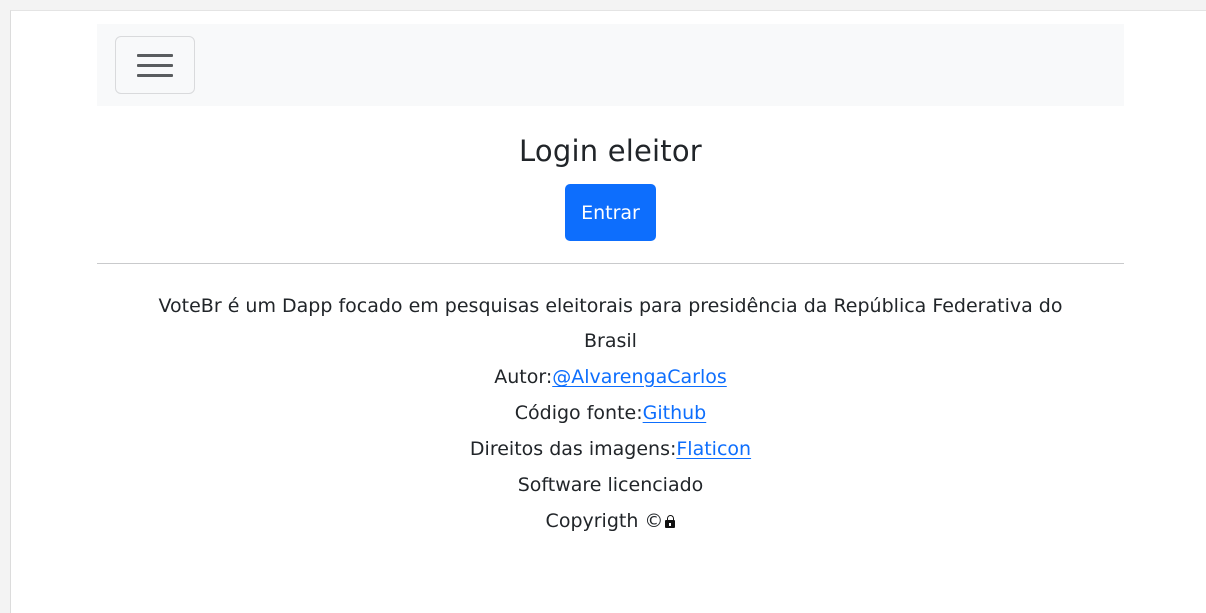 Image resolution: width=1206 pixels, height=613 pixels. I want to click on hamburger-menu-icon, so click(155, 65).